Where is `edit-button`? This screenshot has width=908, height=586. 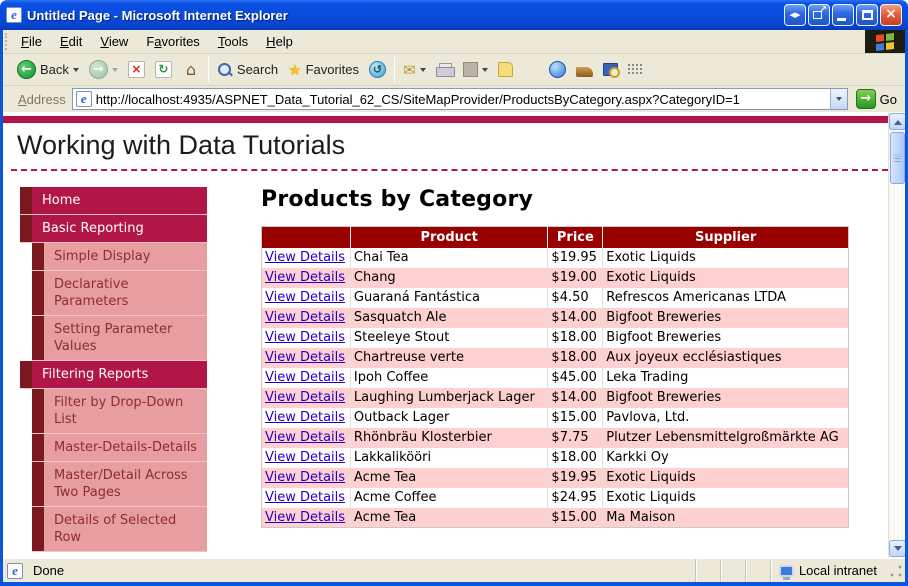 edit-button is located at coordinates (475, 69).